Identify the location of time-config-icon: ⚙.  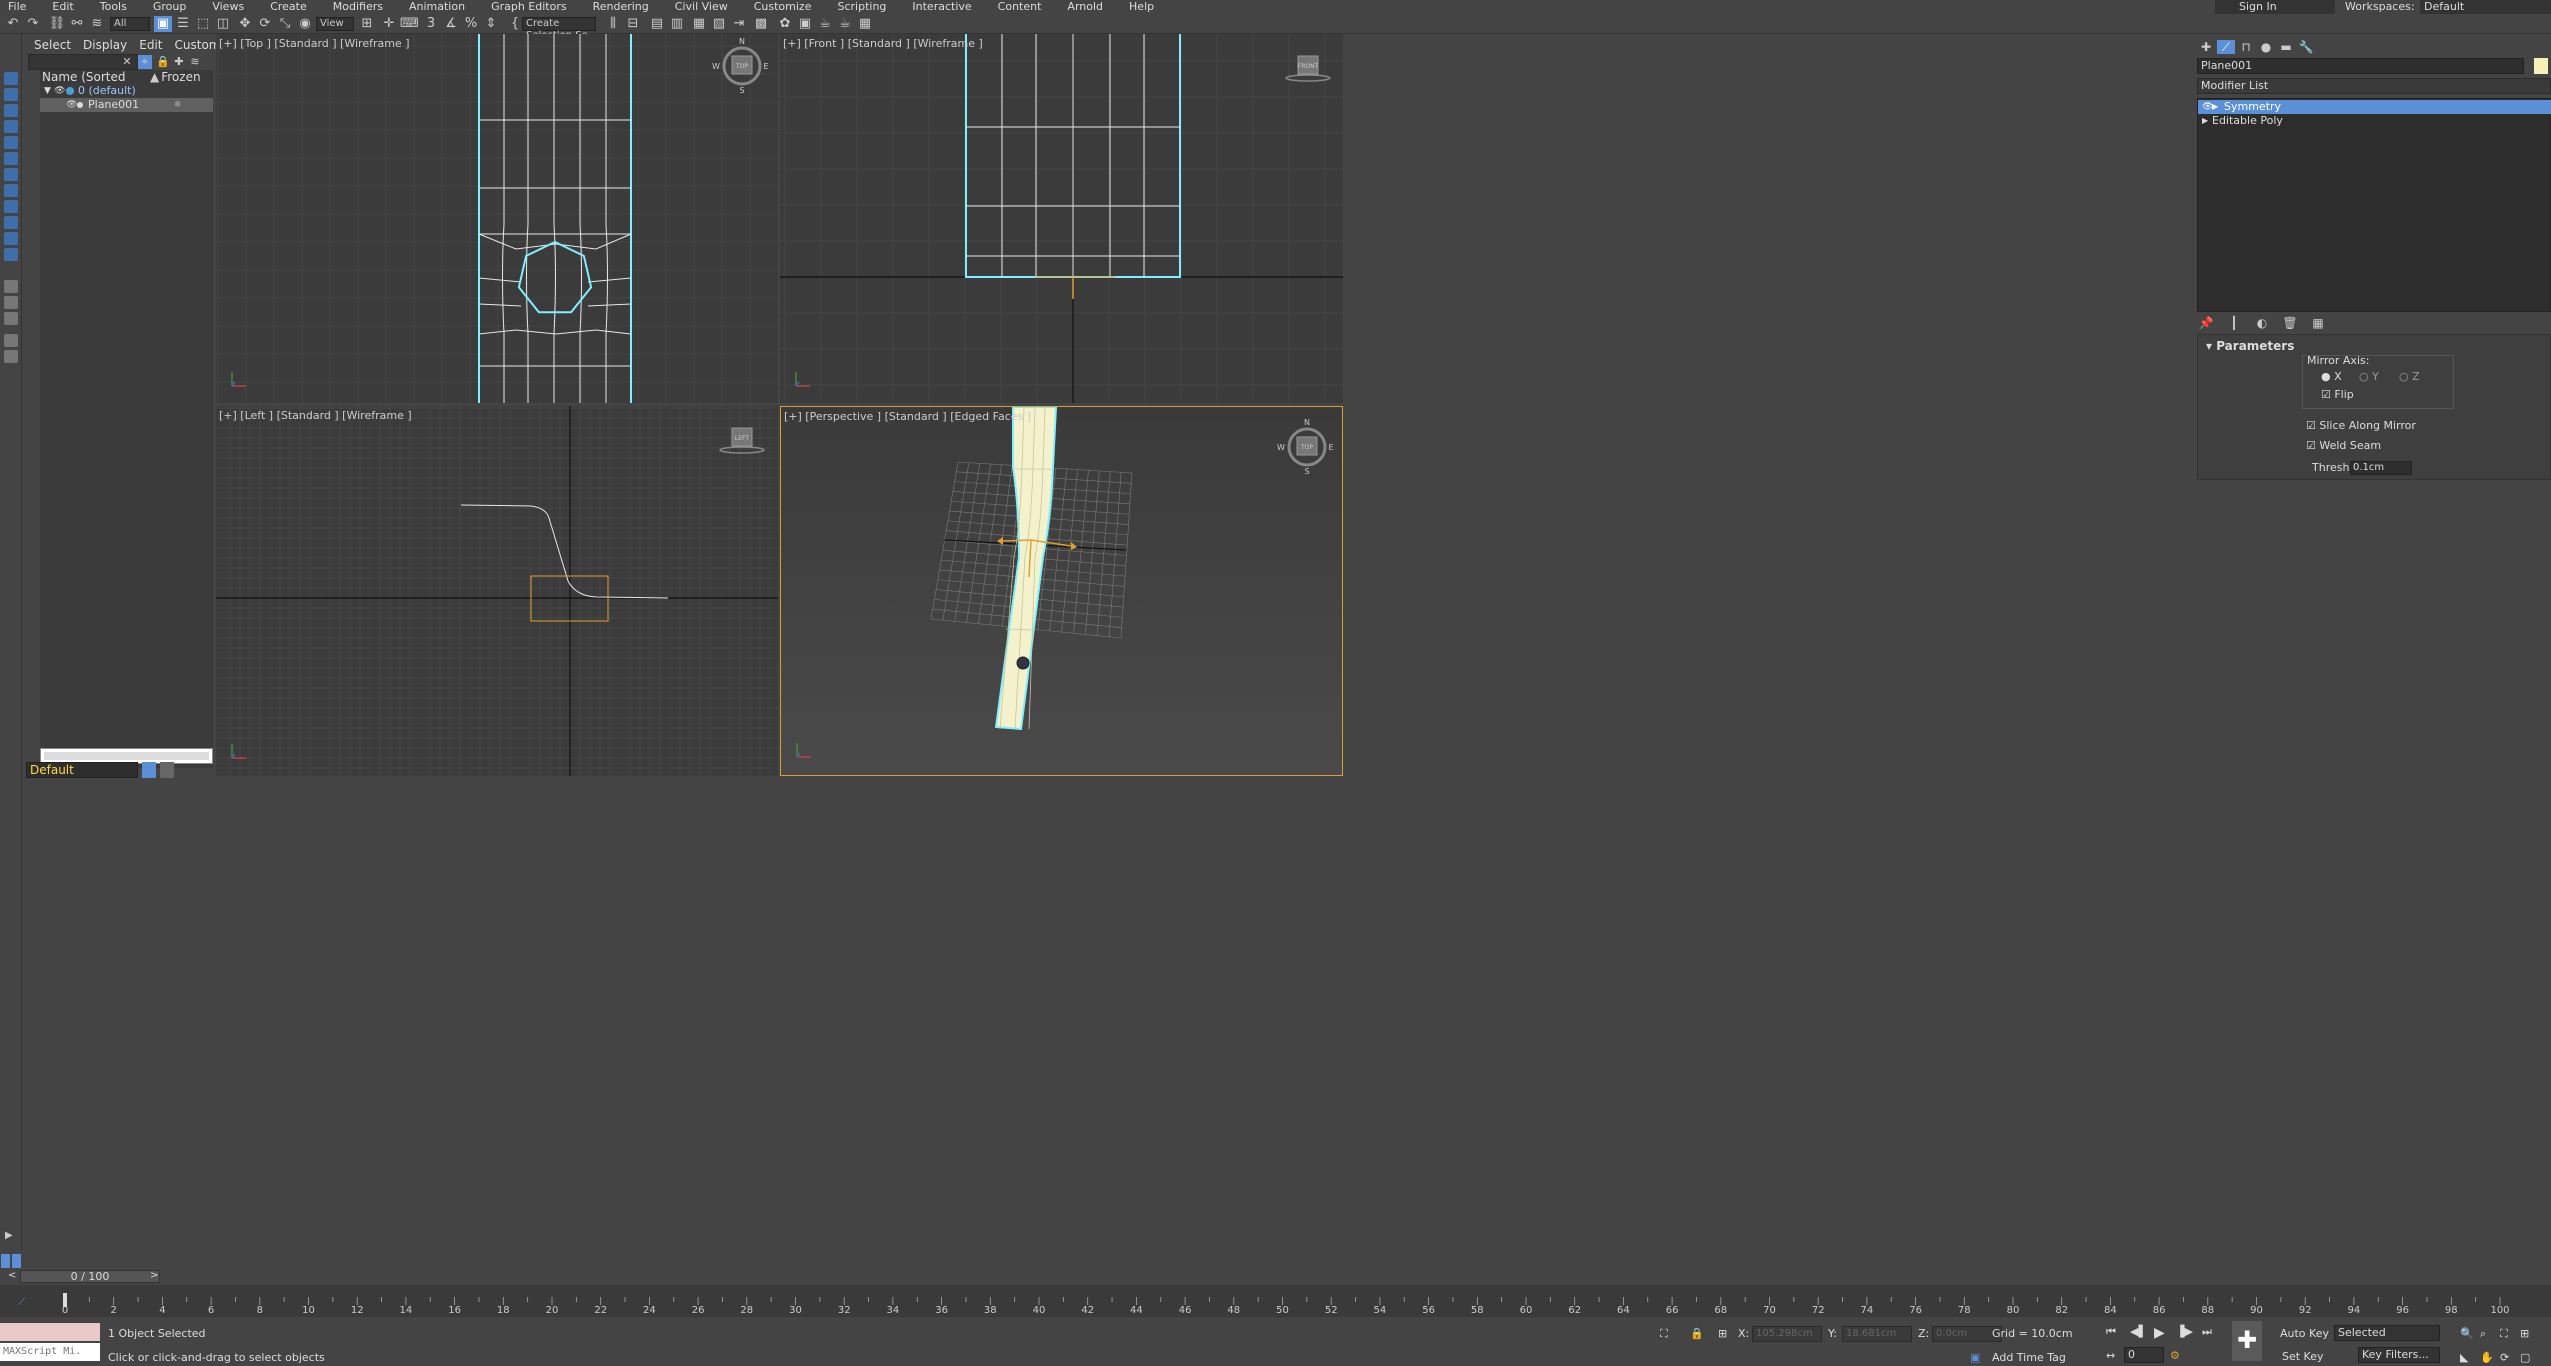
(2175, 1355).